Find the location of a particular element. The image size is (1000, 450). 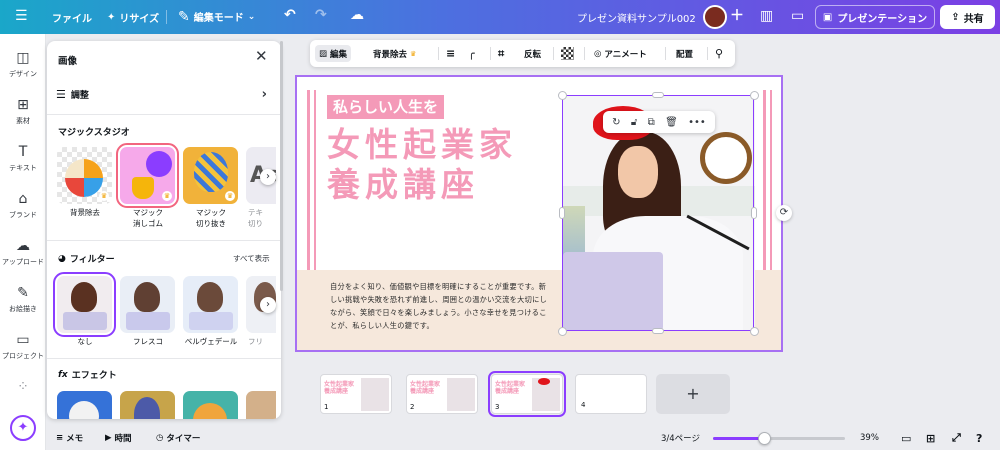

magic-assistant-button: ✦ is located at coordinates (23, 428).